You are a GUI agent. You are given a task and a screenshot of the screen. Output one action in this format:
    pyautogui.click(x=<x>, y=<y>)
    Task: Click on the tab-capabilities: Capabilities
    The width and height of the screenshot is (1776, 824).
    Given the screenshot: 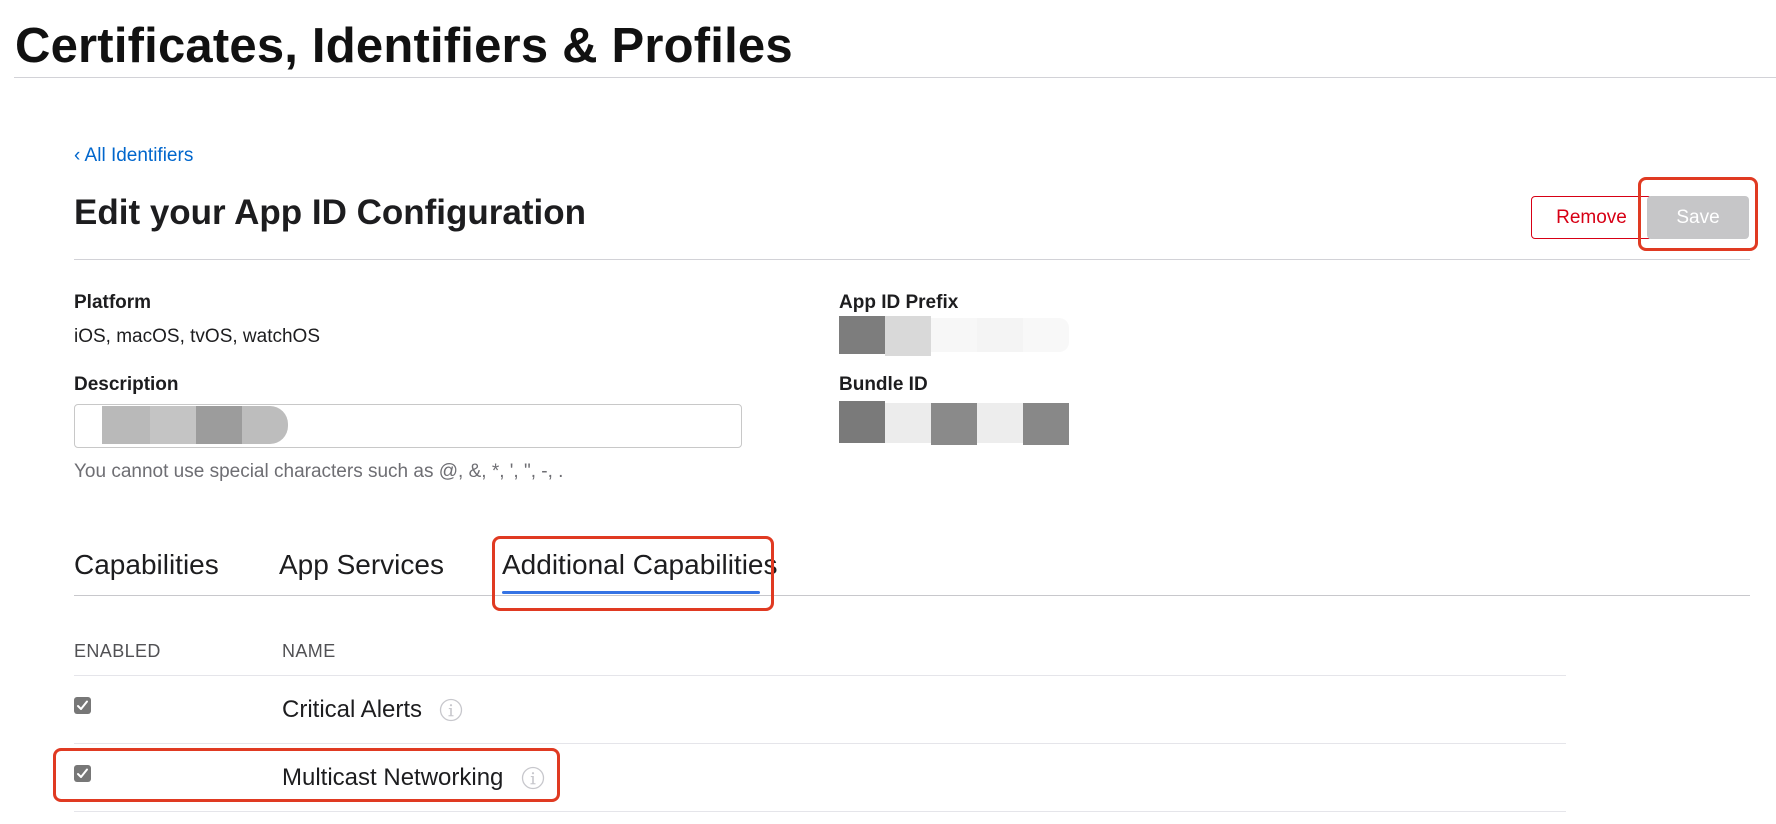 What is the action you would take?
    pyautogui.click(x=146, y=565)
    